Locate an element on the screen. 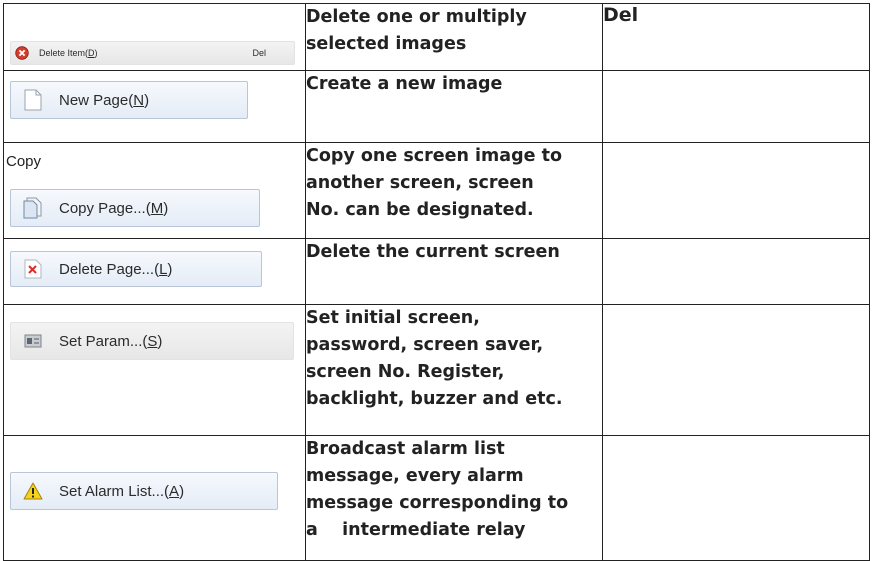  menu-cell: Delete Item(D) Del is located at coordinates (154, 37).